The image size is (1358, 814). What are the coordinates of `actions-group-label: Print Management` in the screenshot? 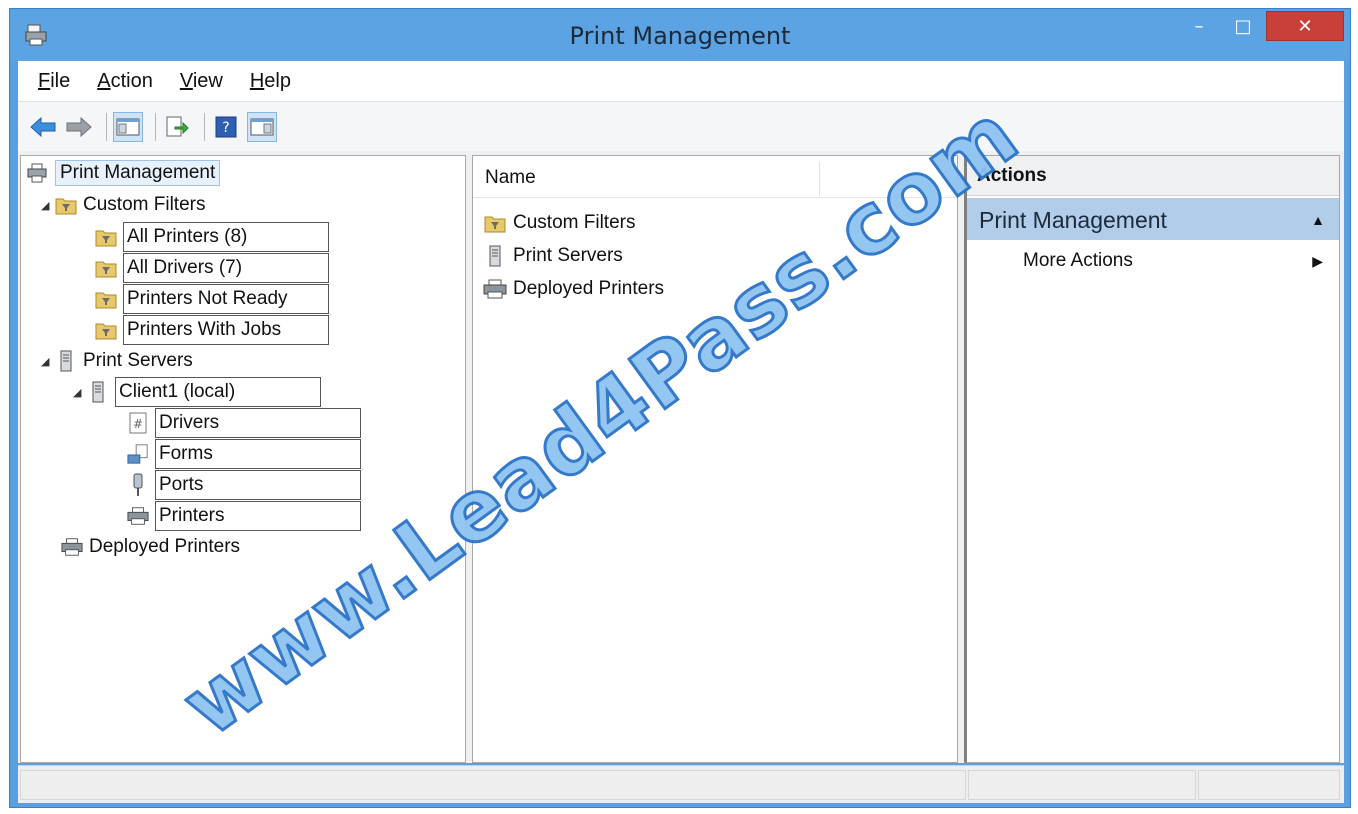 It's located at (1073, 220).